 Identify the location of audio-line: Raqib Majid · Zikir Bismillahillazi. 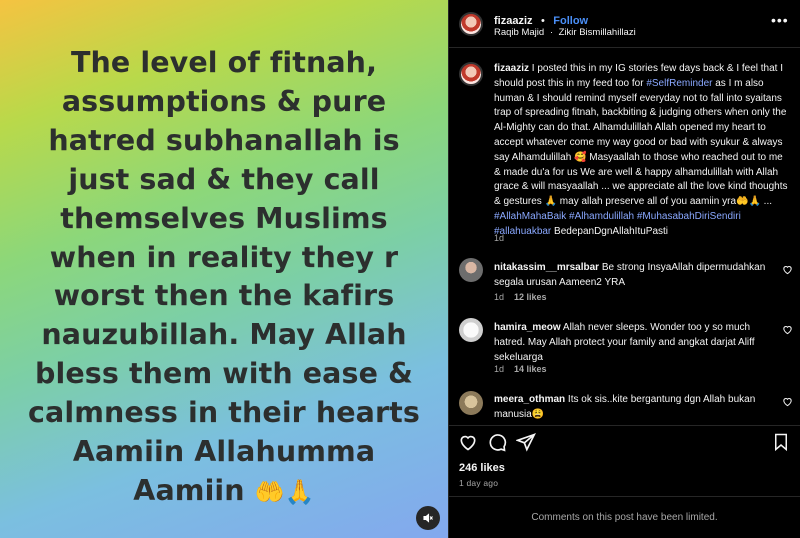
(565, 32).